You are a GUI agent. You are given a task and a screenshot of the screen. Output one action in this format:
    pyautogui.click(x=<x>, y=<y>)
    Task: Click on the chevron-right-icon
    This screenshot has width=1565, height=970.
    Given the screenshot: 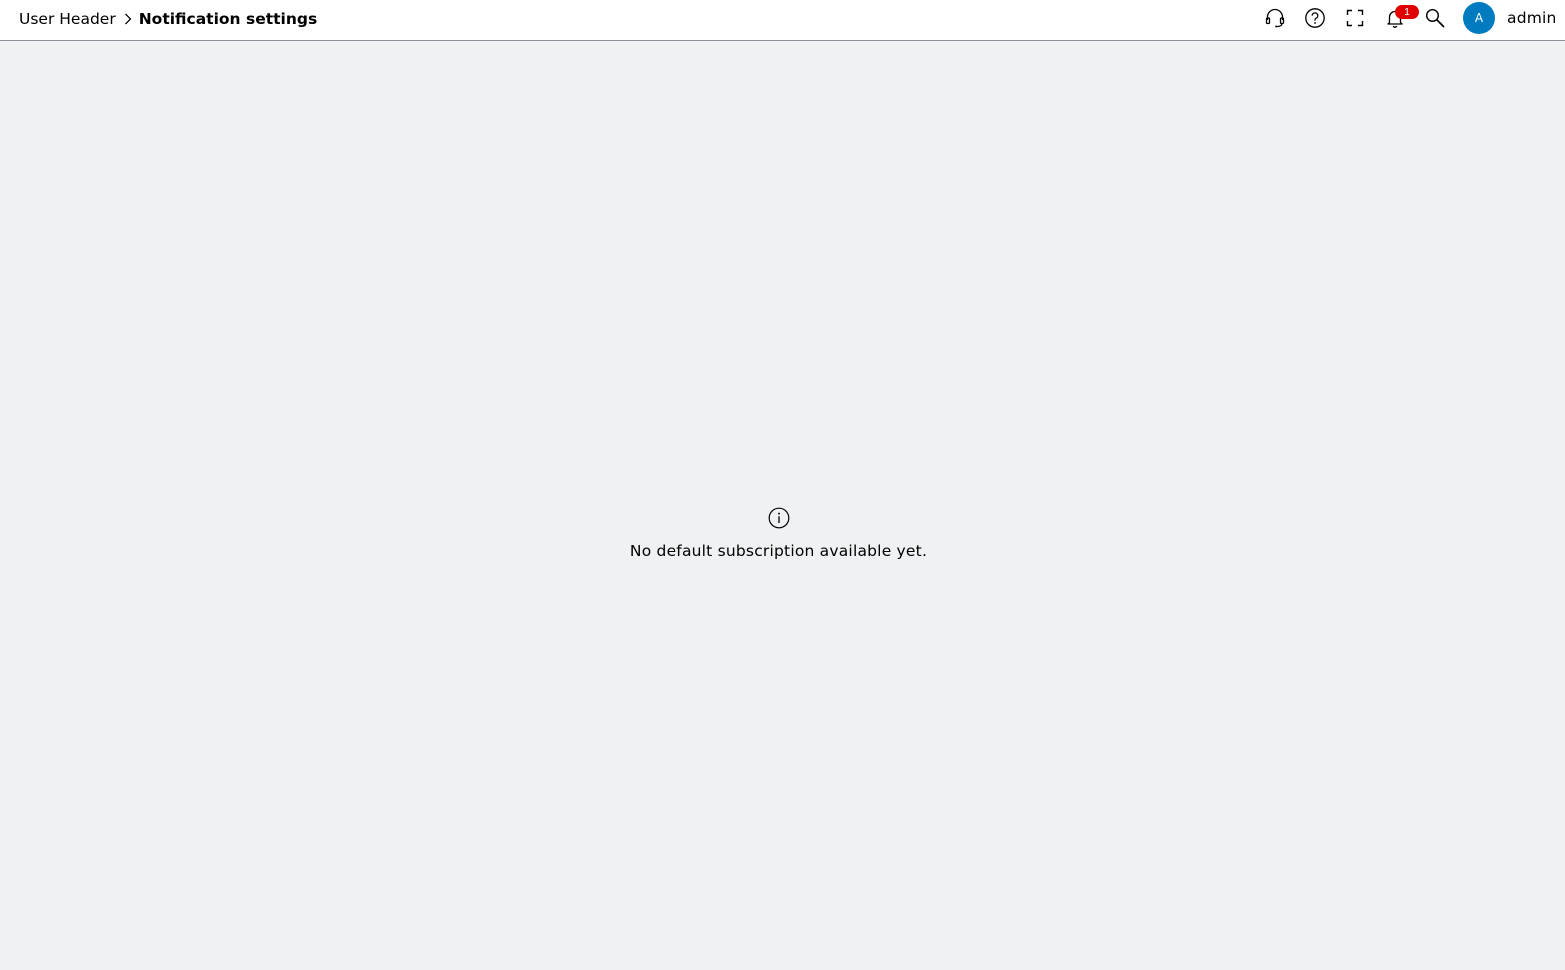 What is the action you would take?
    pyautogui.click(x=128, y=19)
    